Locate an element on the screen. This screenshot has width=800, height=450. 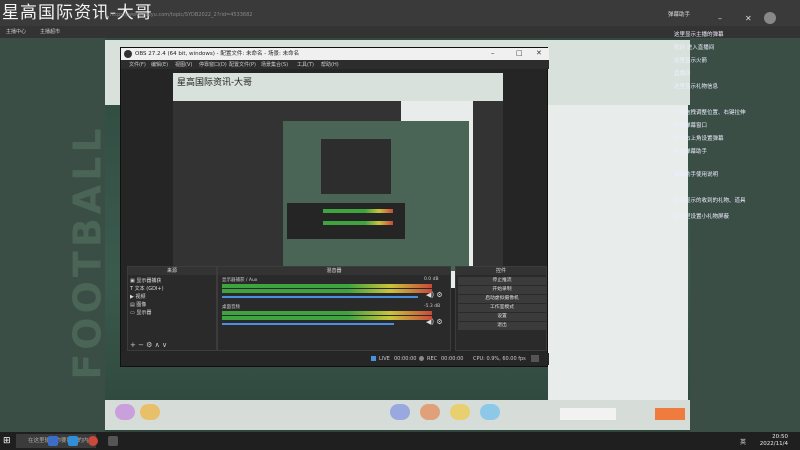
rec-indicator-icon is located at coordinates (421, 358).